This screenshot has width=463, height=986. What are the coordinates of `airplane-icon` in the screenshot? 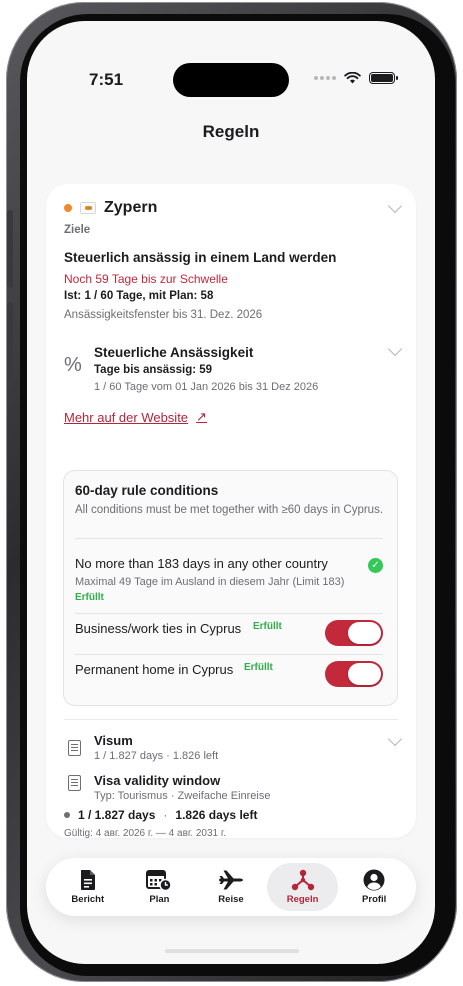 It's located at (230, 880).